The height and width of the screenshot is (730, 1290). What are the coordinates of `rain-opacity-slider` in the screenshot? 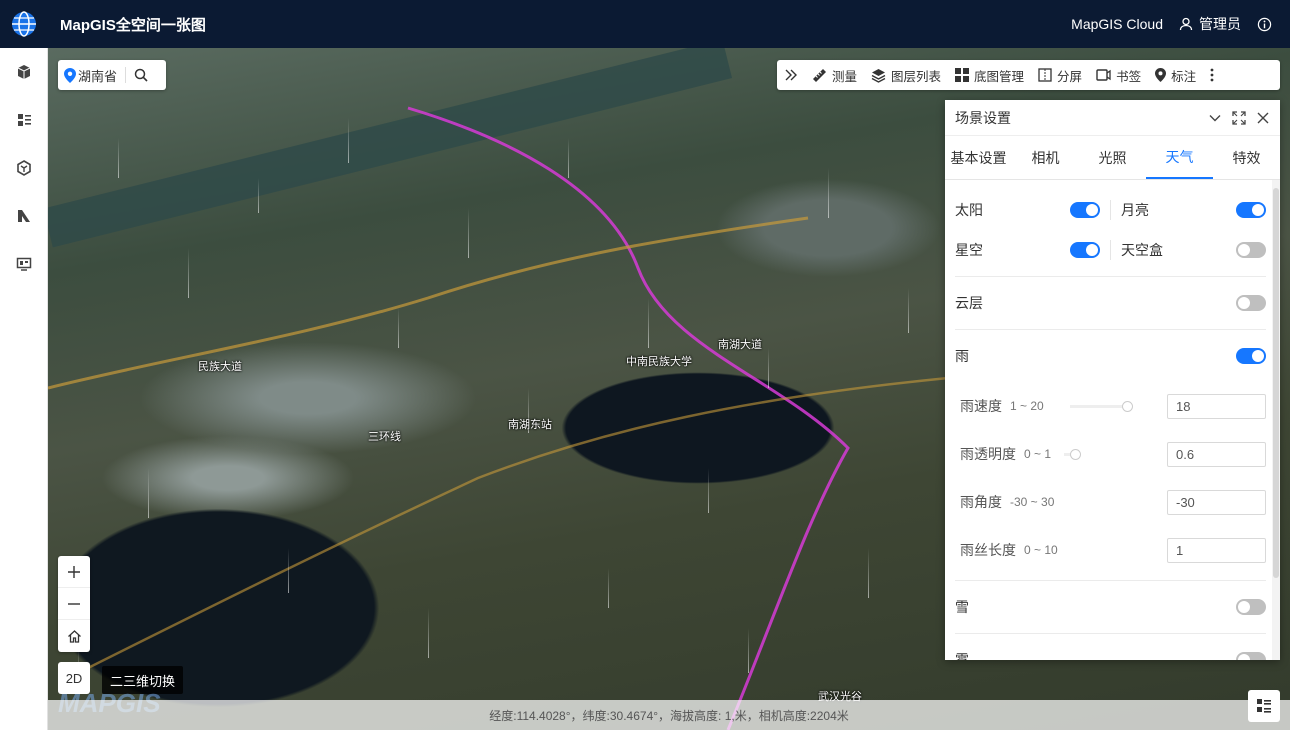 It's located at (1072, 454).